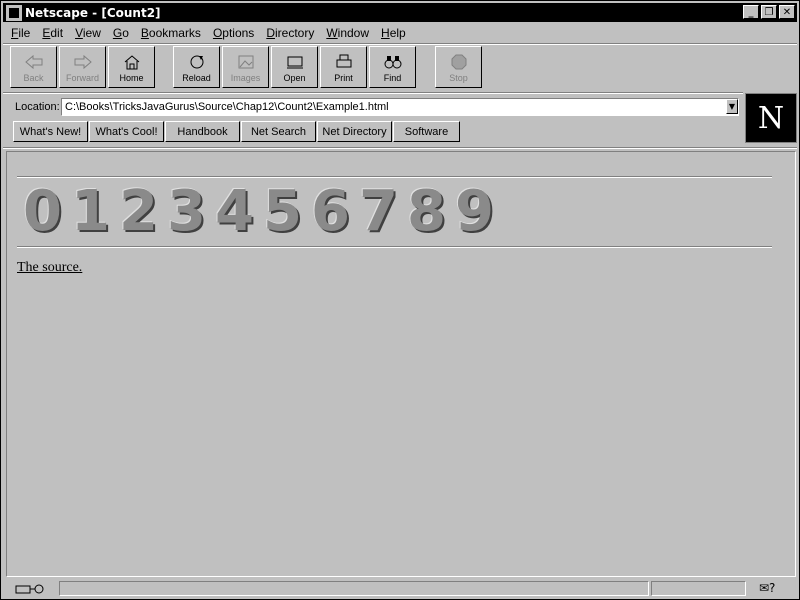 This screenshot has height=600, width=800. I want to click on menu-bookmarks: Bookmarks, so click(171, 33).